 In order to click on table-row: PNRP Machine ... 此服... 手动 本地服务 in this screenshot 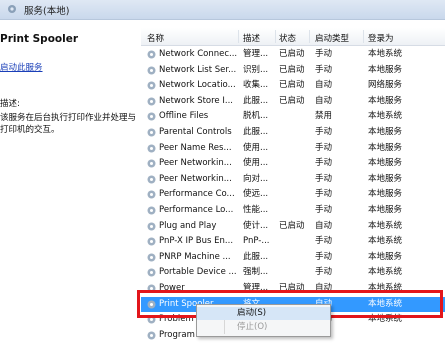, I will do `click(293, 257)`.